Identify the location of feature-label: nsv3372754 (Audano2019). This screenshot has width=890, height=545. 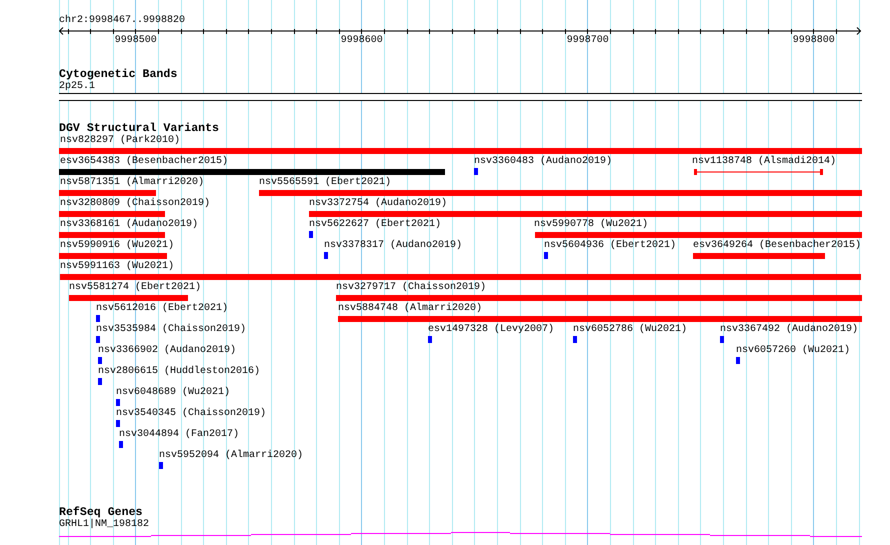
(378, 204).